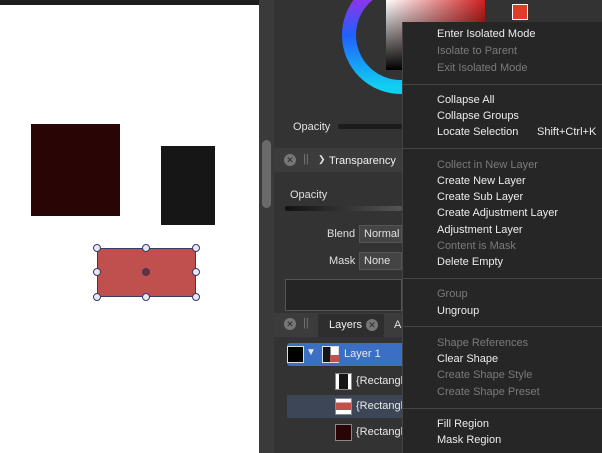 This screenshot has width=602, height=453. I want to click on close-tab-icon: ✕, so click(372, 325).